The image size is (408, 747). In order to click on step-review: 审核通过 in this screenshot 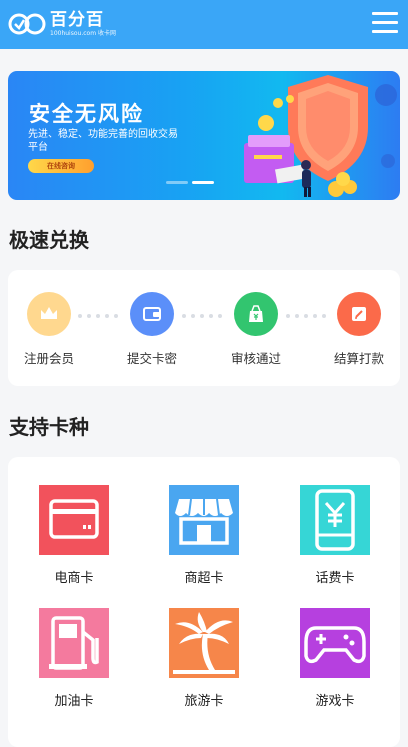, I will do `click(256, 329)`.